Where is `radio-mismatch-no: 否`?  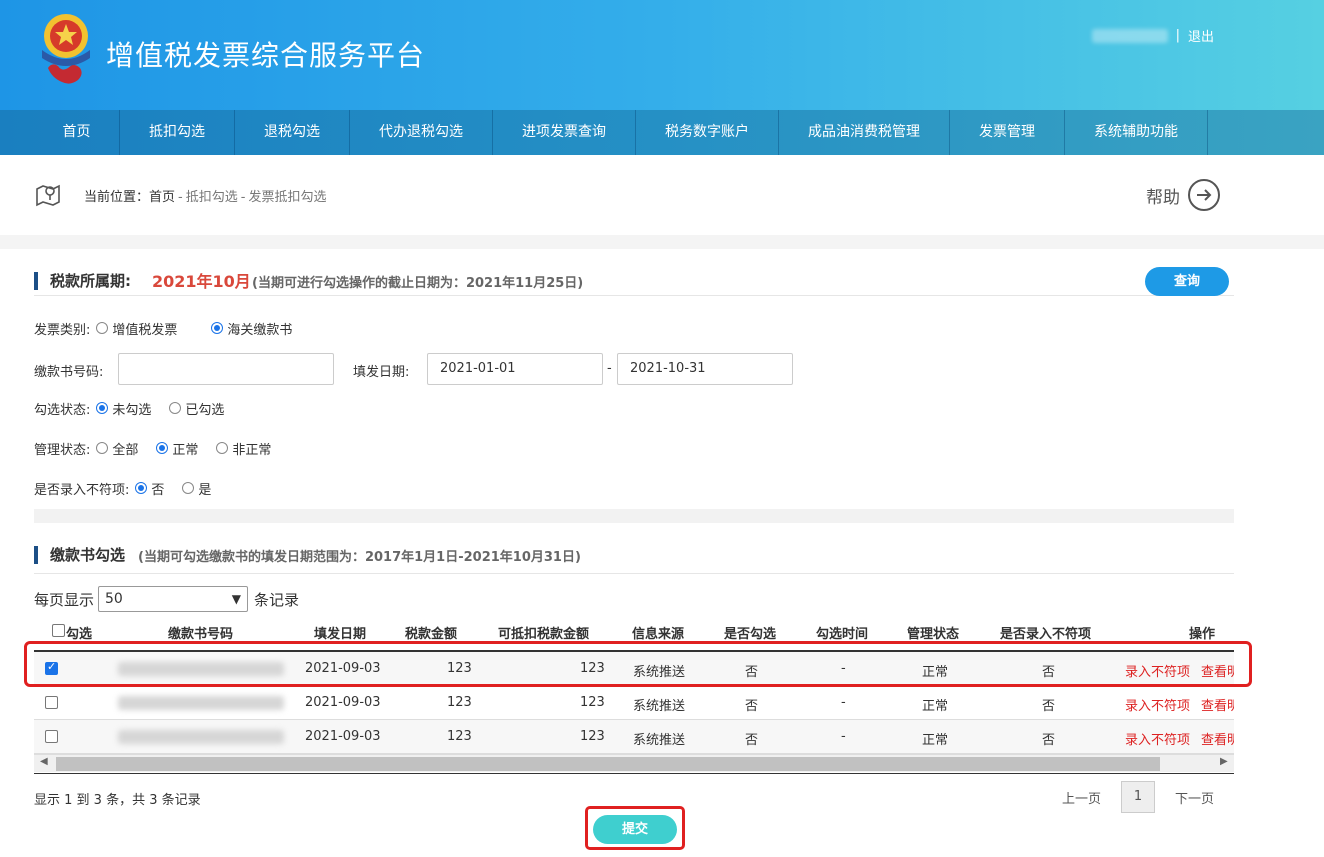 radio-mismatch-no: 否 is located at coordinates (149, 488).